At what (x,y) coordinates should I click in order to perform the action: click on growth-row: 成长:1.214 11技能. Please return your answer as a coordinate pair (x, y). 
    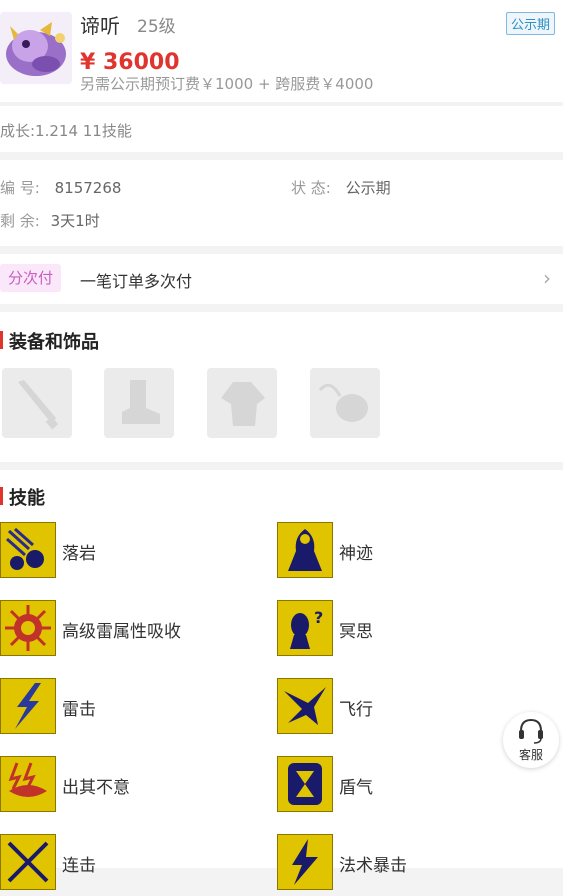
    Looking at the image, I should click on (281, 129).